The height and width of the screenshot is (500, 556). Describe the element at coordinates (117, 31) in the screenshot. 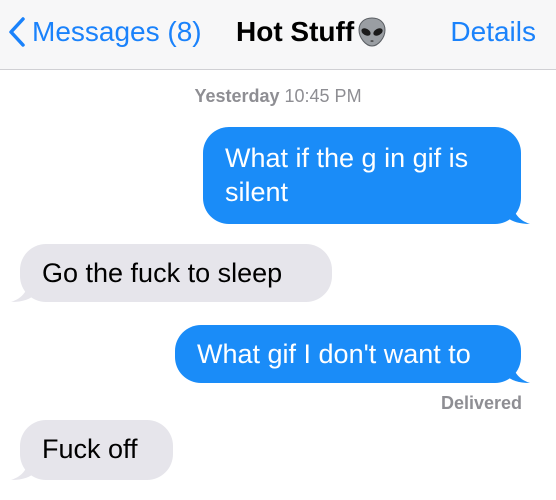

I see `back-button-label: Messages (8)` at that location.